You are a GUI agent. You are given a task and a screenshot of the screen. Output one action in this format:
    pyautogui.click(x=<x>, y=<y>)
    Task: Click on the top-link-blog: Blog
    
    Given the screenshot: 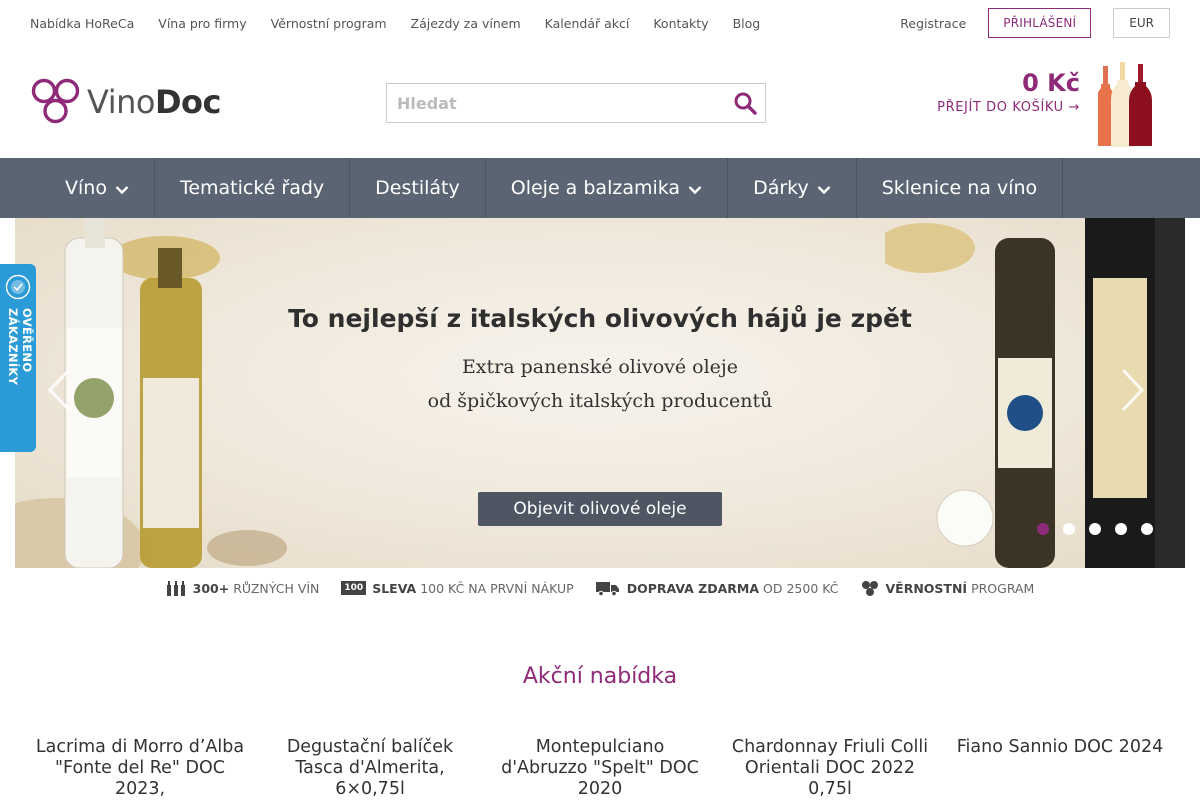 What is the action you would take?
    pyautogui.click(x=747, y=23)
    